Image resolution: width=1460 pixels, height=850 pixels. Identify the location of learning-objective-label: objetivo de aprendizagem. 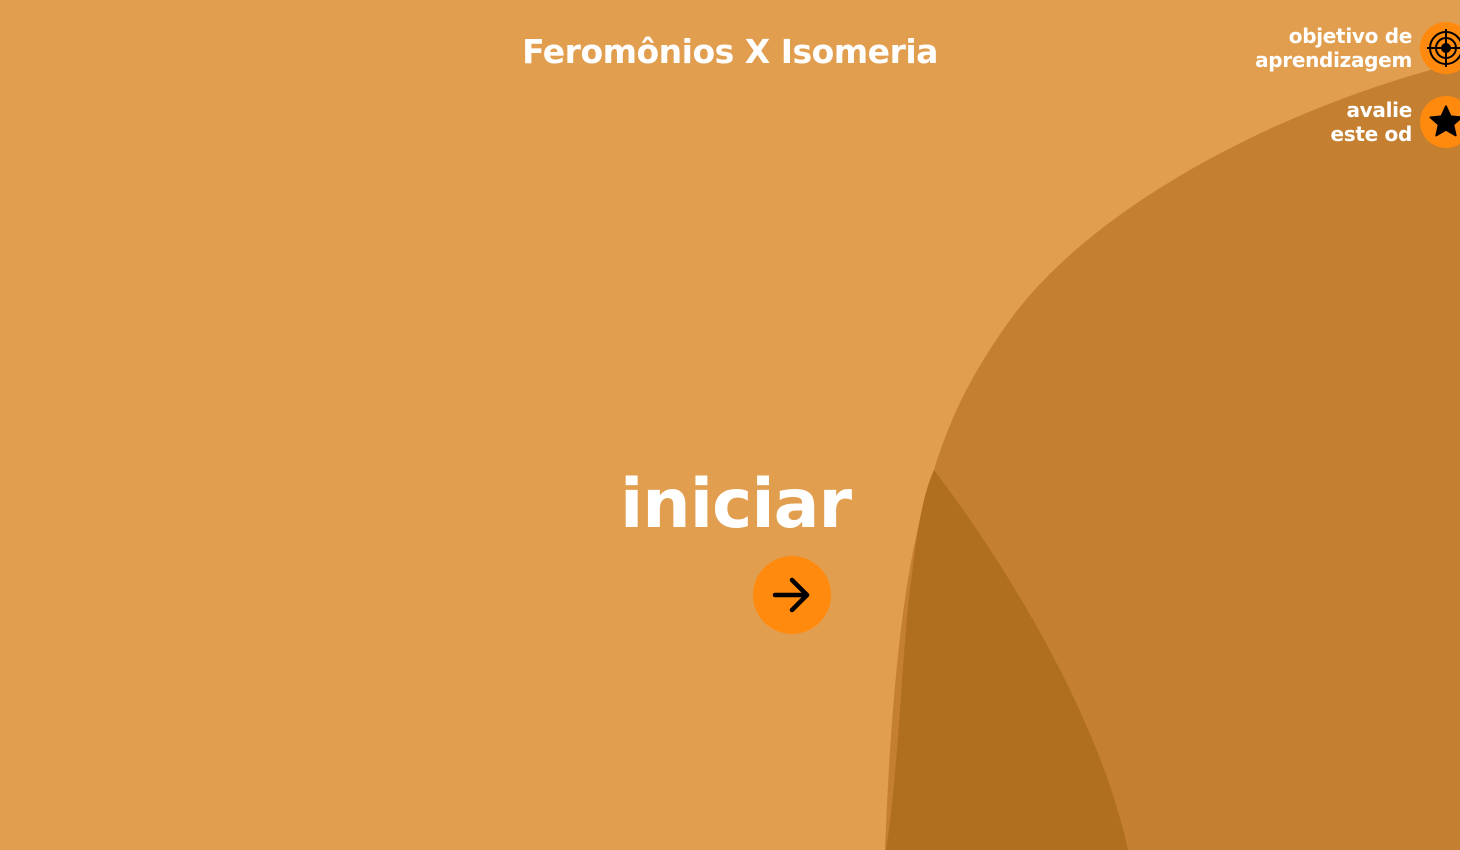
(1333, 48).